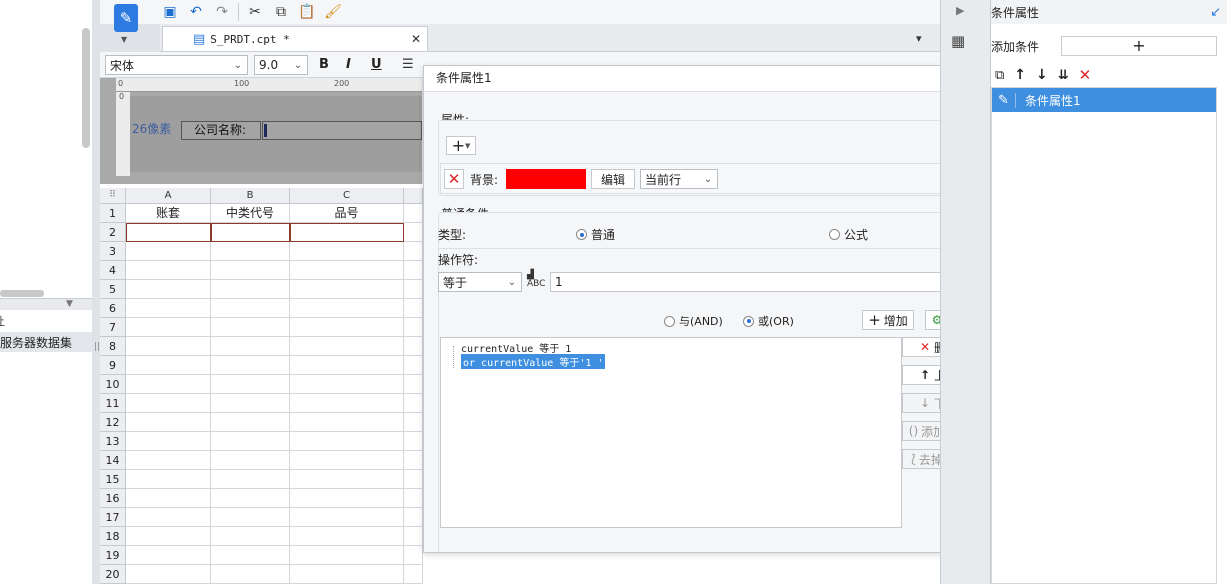 Image resolution: width=1227 pixels, height=584 pixels. I want to click on vertical-scrollbar, so click(86, 88).